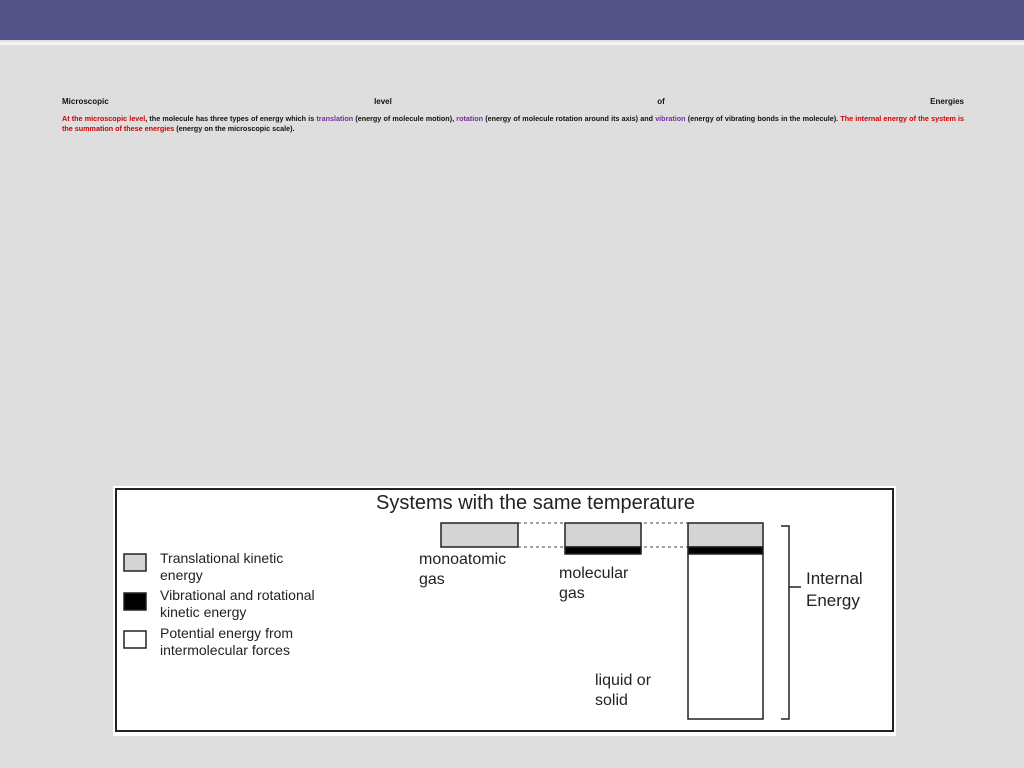 The height and width of the screenshot is (768, 1024). Describe the element at coordinates (225, 650) in the screenshot. I see `legend-label-potential-line2: intermolecular forces` at that location.